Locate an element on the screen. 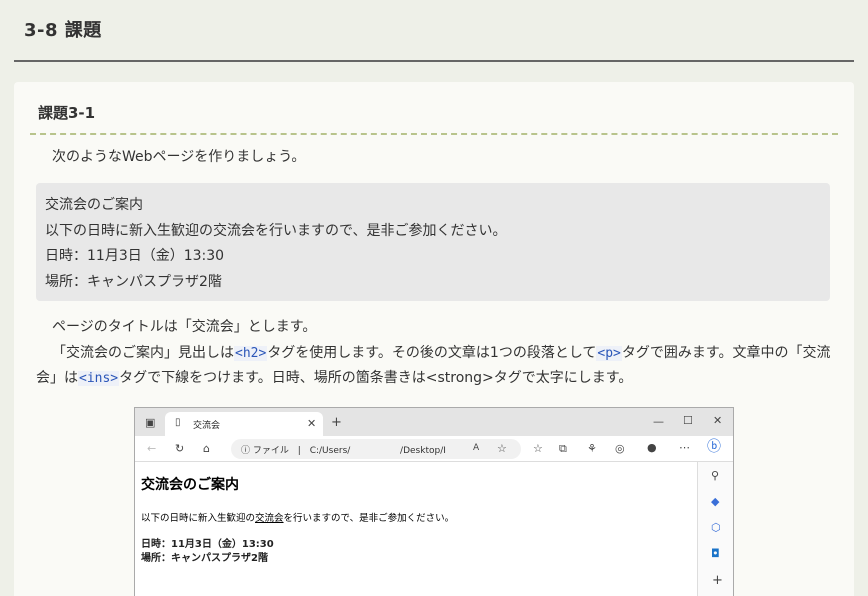 Image resolution: width=868 pixels, height=596 pixels. home-icon: ⌂ is located at coordinates (206, 448).